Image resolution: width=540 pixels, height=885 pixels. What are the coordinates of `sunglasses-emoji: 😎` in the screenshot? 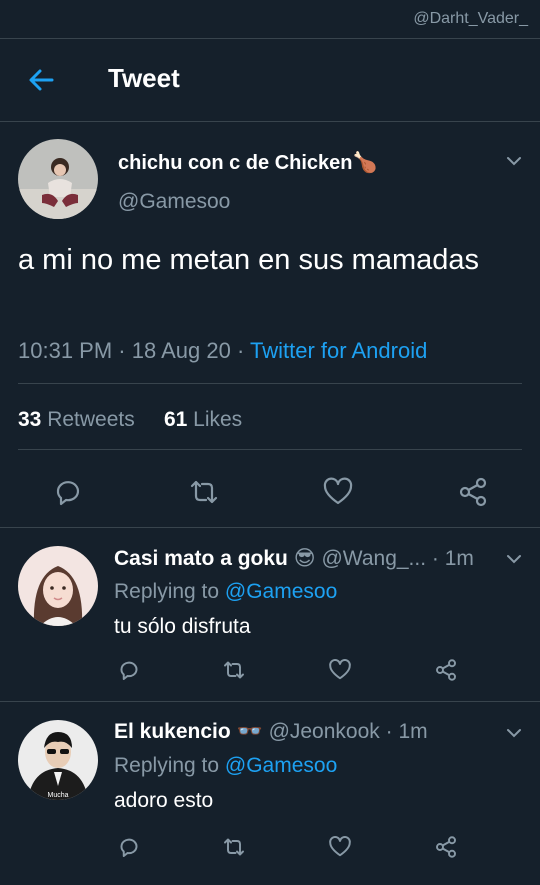 It's located at (304, 558).